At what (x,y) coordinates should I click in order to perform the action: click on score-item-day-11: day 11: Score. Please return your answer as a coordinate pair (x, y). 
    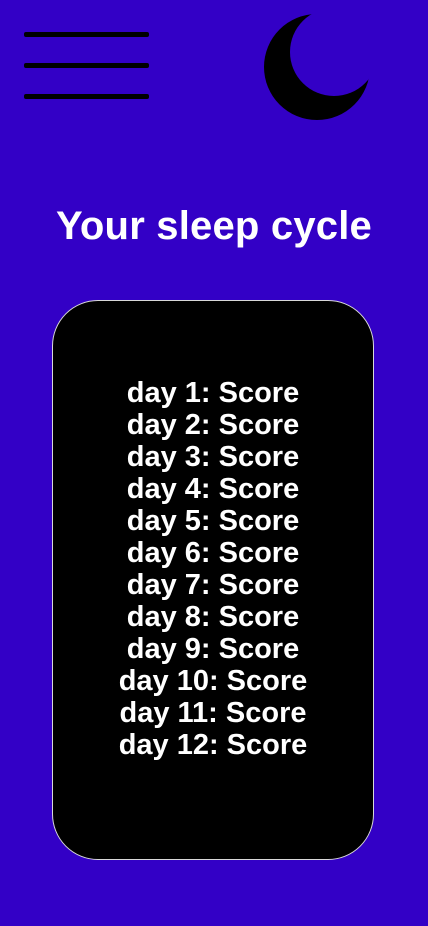
    Looking at the image, I should click on (213, 713).